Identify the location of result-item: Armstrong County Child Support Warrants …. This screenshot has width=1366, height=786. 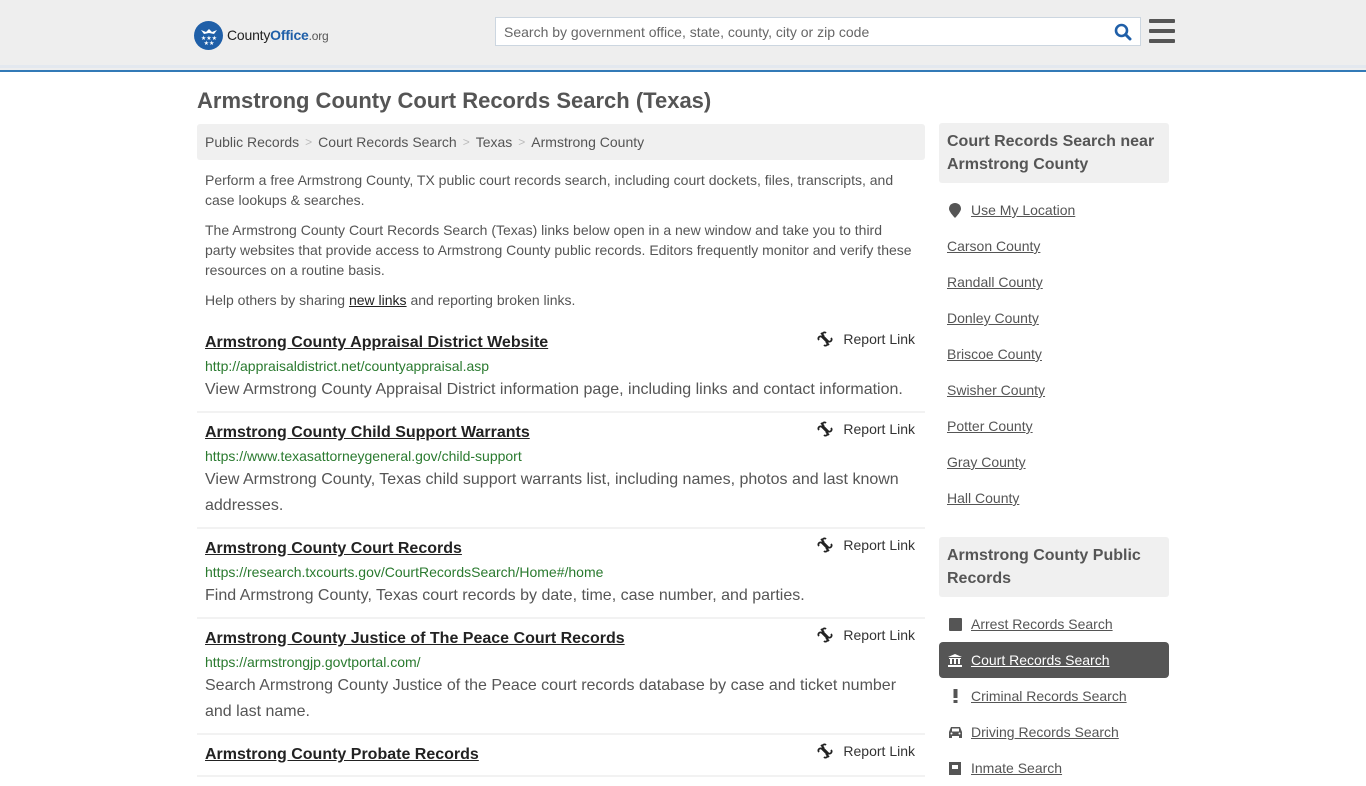
(561, 471).